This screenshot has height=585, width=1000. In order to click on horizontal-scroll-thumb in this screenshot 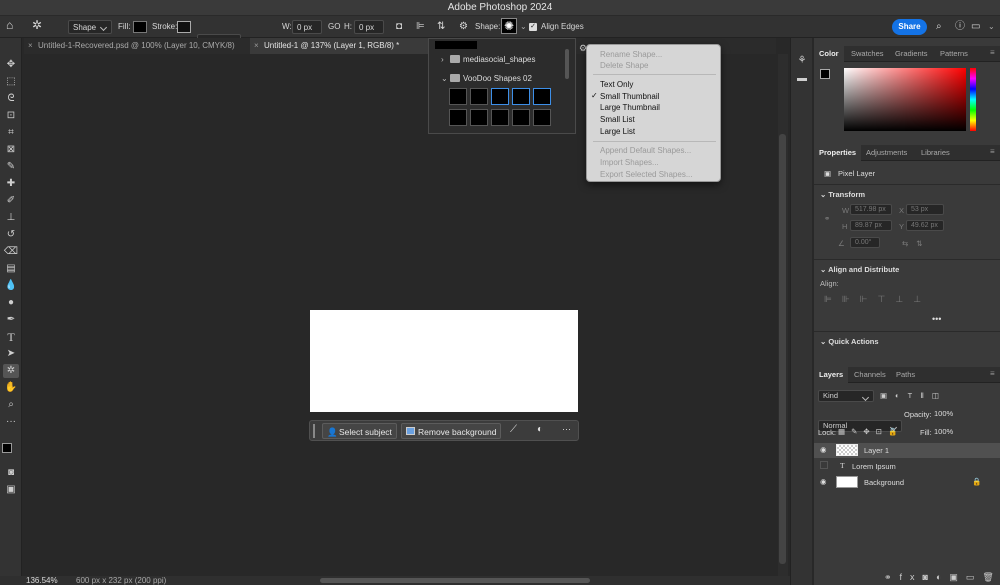, I will do `click(455, 580)`.